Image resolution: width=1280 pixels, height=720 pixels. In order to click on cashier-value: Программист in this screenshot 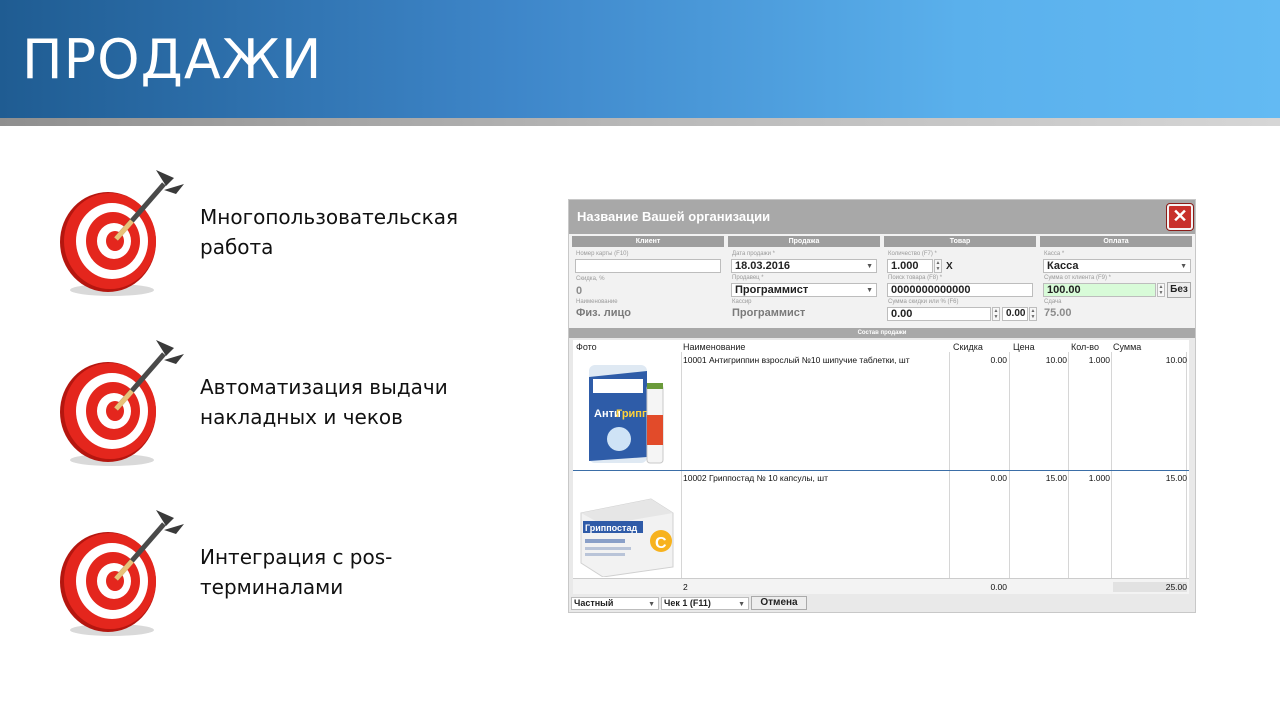, I will do `click(769, 313)`.